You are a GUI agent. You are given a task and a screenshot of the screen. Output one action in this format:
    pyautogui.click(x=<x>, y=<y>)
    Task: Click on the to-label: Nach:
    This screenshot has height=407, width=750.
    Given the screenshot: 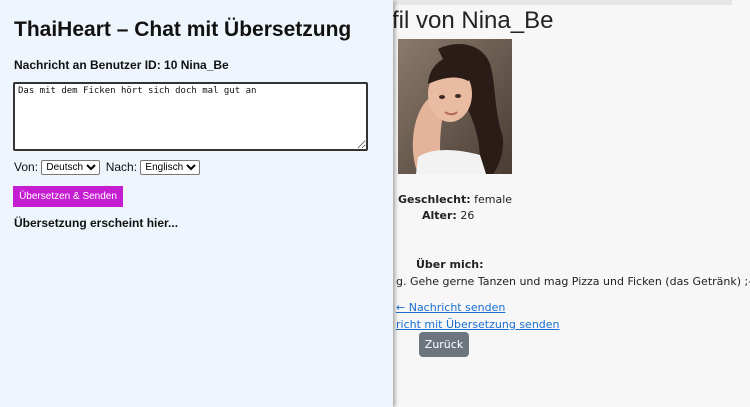 What is the action you would take?
    pyautogui.click(x=121, y=167)
    